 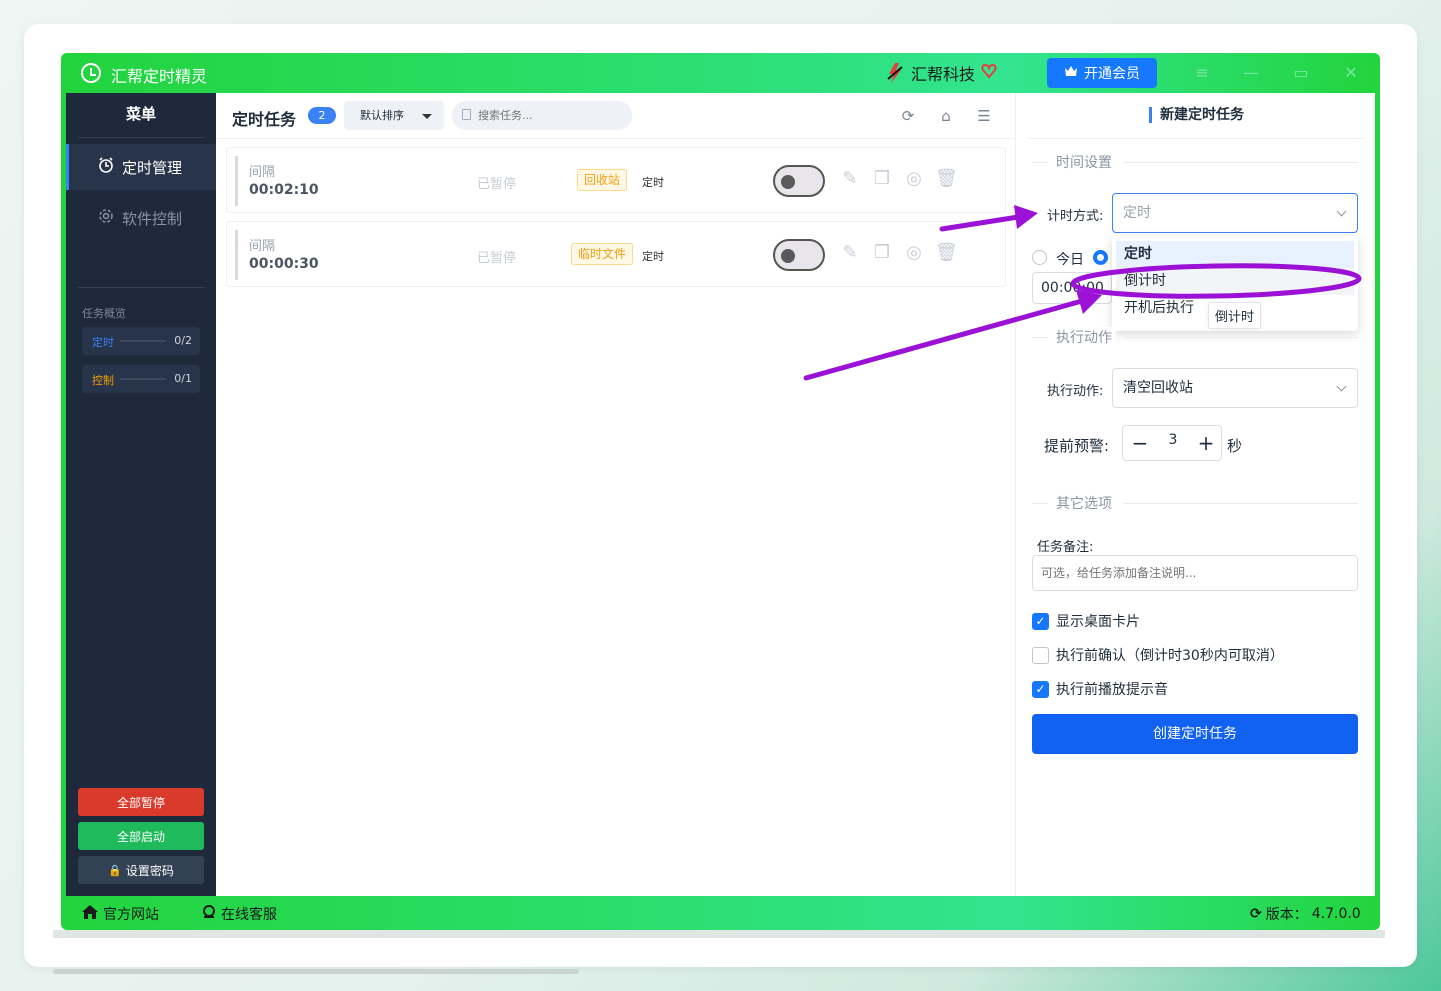 What do you see at coordinates (1072, 288) in the screenshot?
I see `time-input: 00:00:00` at bounding box center [1072, 288].